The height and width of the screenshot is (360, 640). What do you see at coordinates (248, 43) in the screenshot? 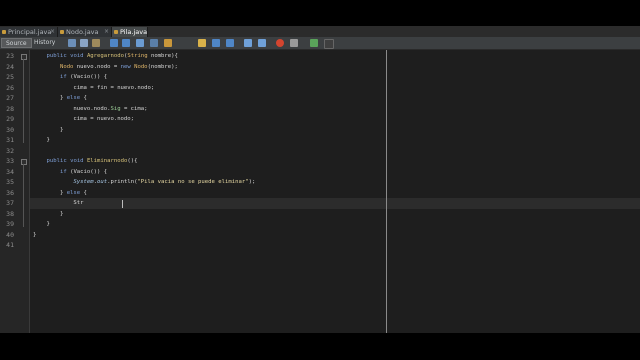
I see `shift-right-icon` at bounding box center [248, 43].